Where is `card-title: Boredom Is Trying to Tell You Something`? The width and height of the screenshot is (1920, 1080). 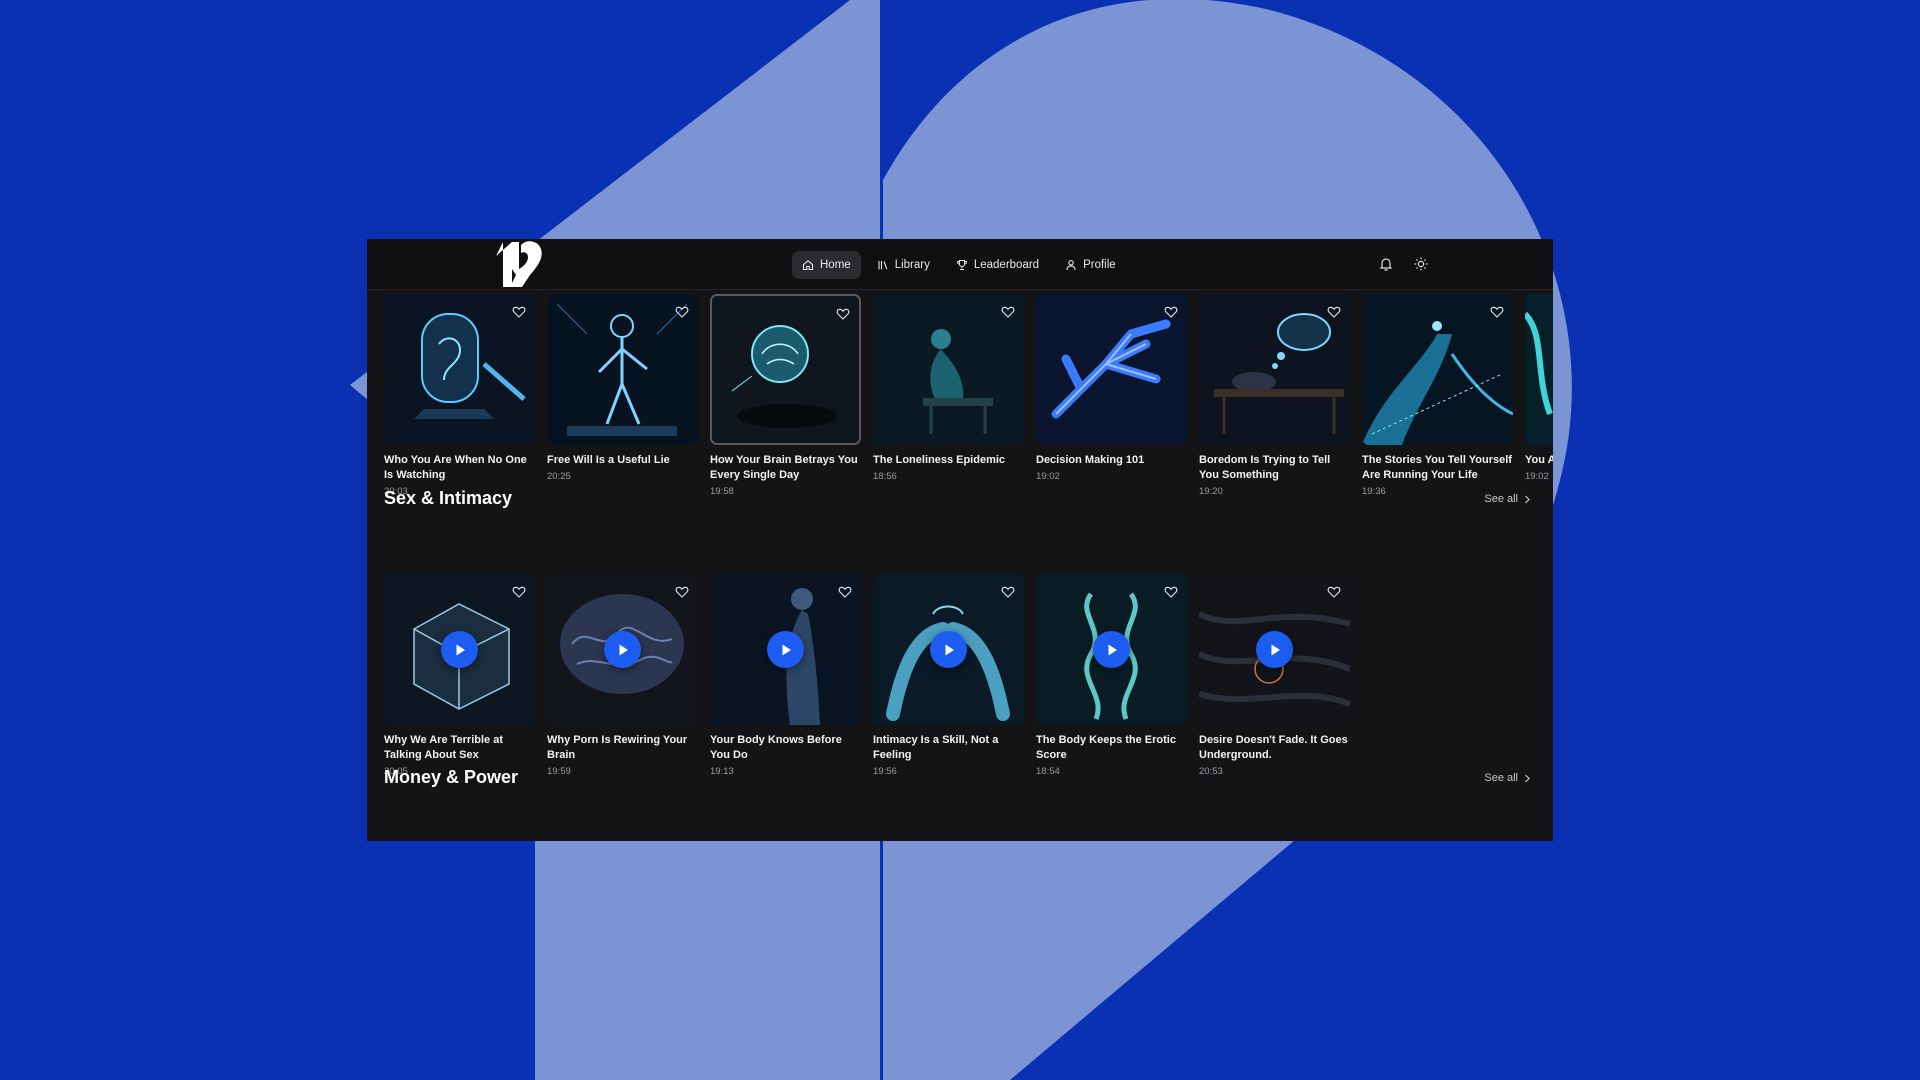 card-title: Boredom Is Trying to Tell You Something is located at coordinates (1265, 467).